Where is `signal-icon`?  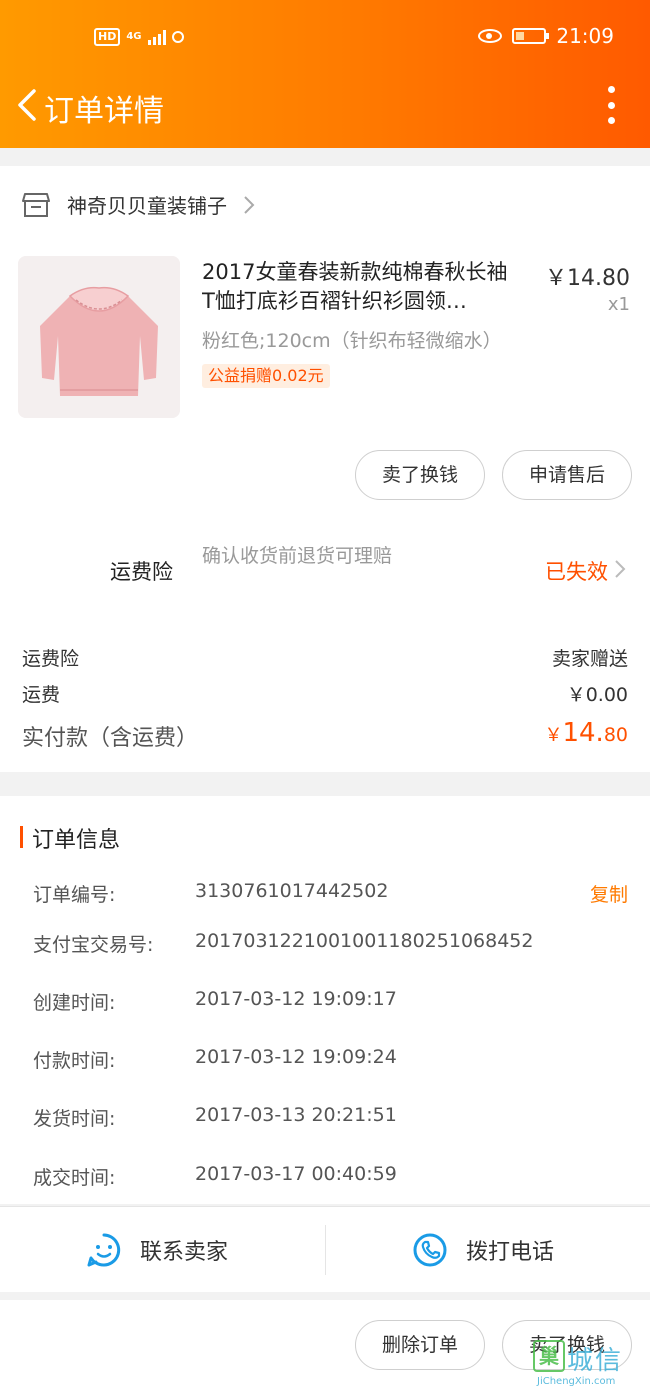 signal-icon is located at coordinates (156, 37).